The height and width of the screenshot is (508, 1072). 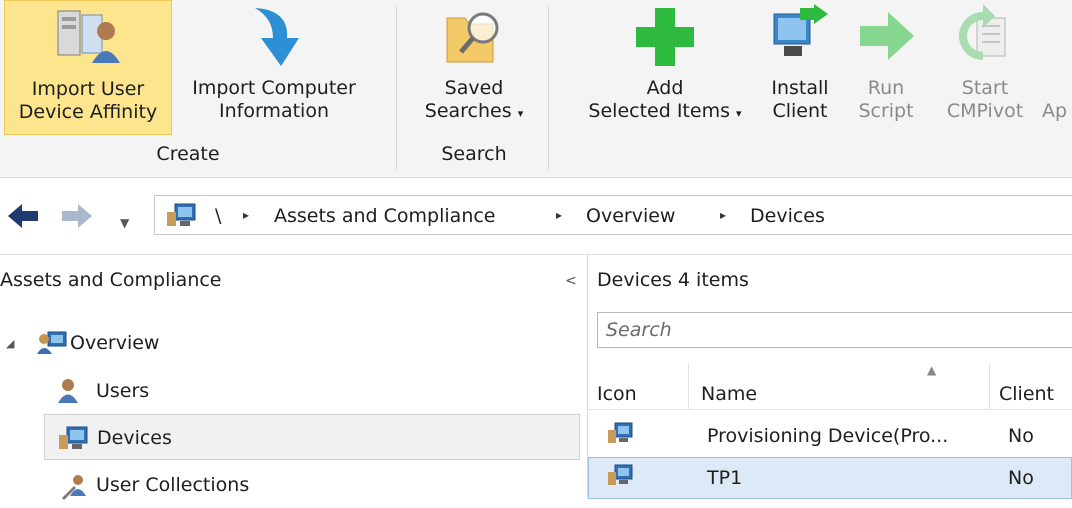 What do you see at coordinates (312, 437) in the screenshot?
I see `nav-item-devices: Devices` at bounding box center [312, 437].